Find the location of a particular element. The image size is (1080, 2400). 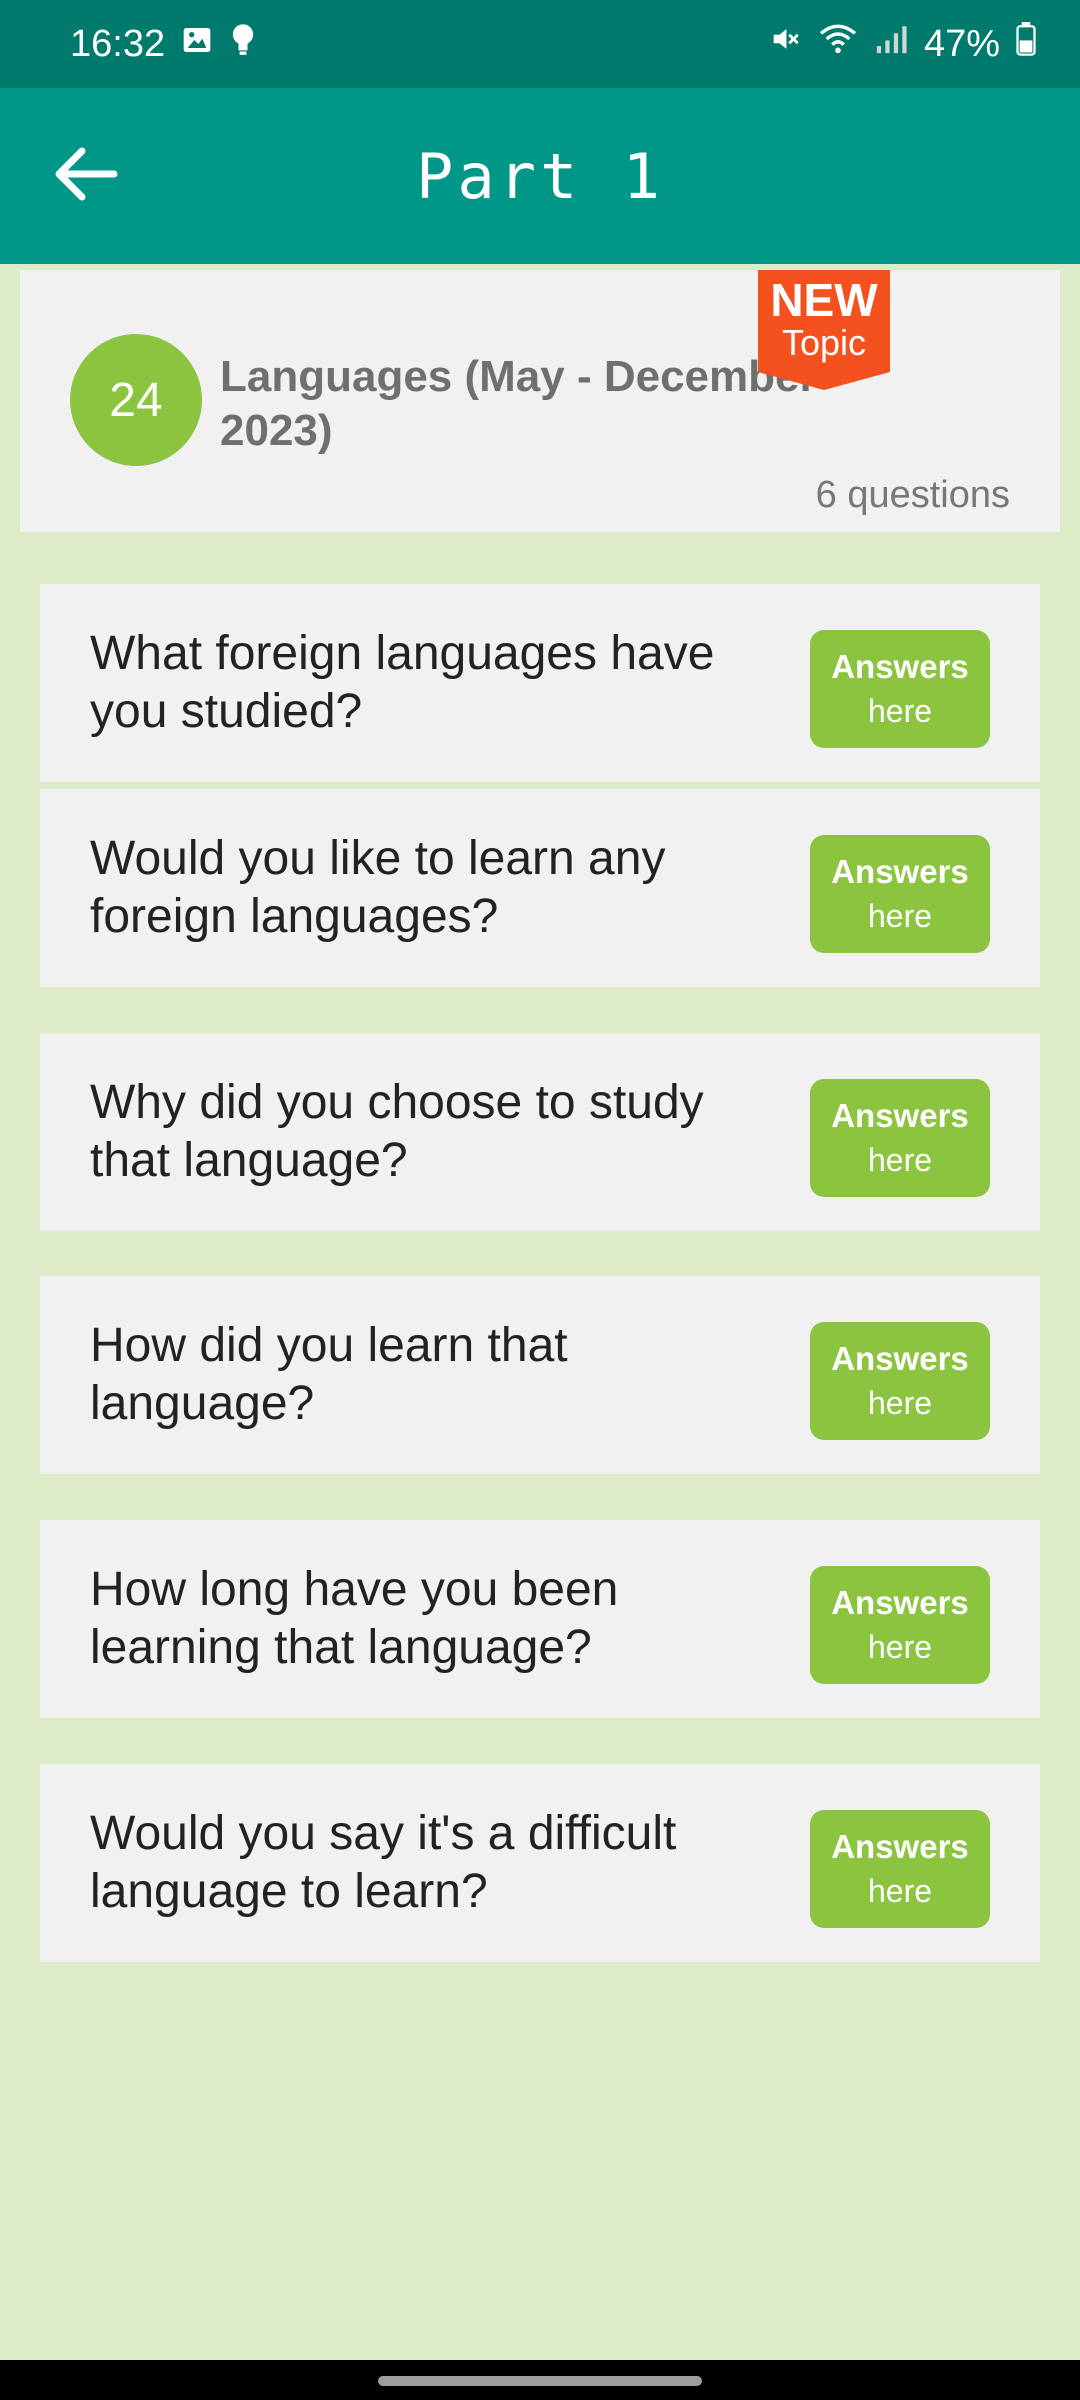

home-gesture-handle is located at coordinates (540, 2381).